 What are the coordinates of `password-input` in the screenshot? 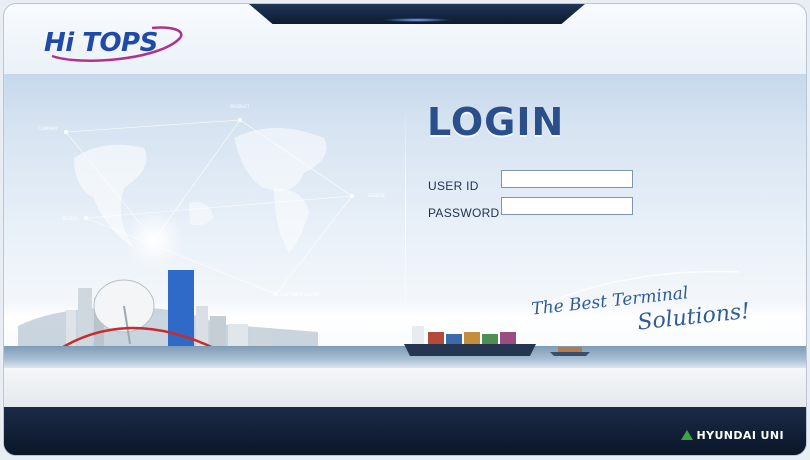 It's located at (567, 206).